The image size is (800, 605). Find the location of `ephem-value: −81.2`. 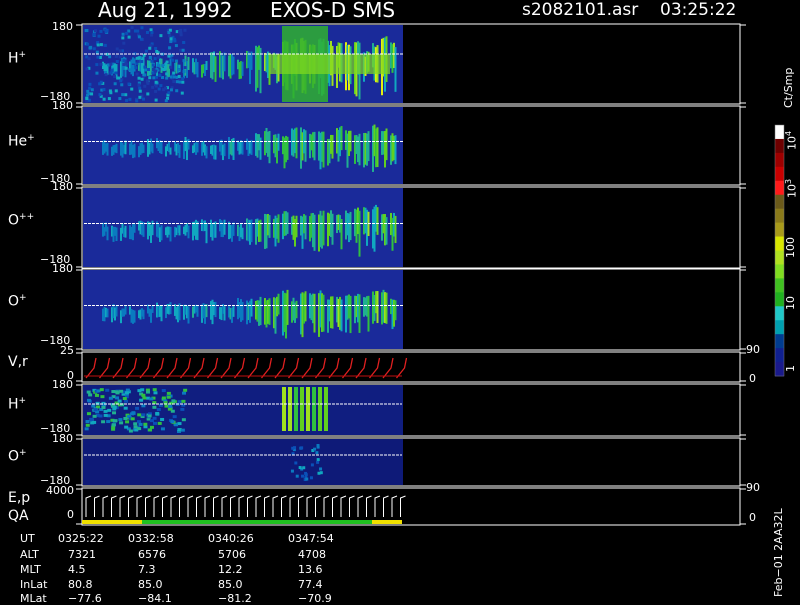

ephem-value: −81.2 is located at coordinates (235, 598).